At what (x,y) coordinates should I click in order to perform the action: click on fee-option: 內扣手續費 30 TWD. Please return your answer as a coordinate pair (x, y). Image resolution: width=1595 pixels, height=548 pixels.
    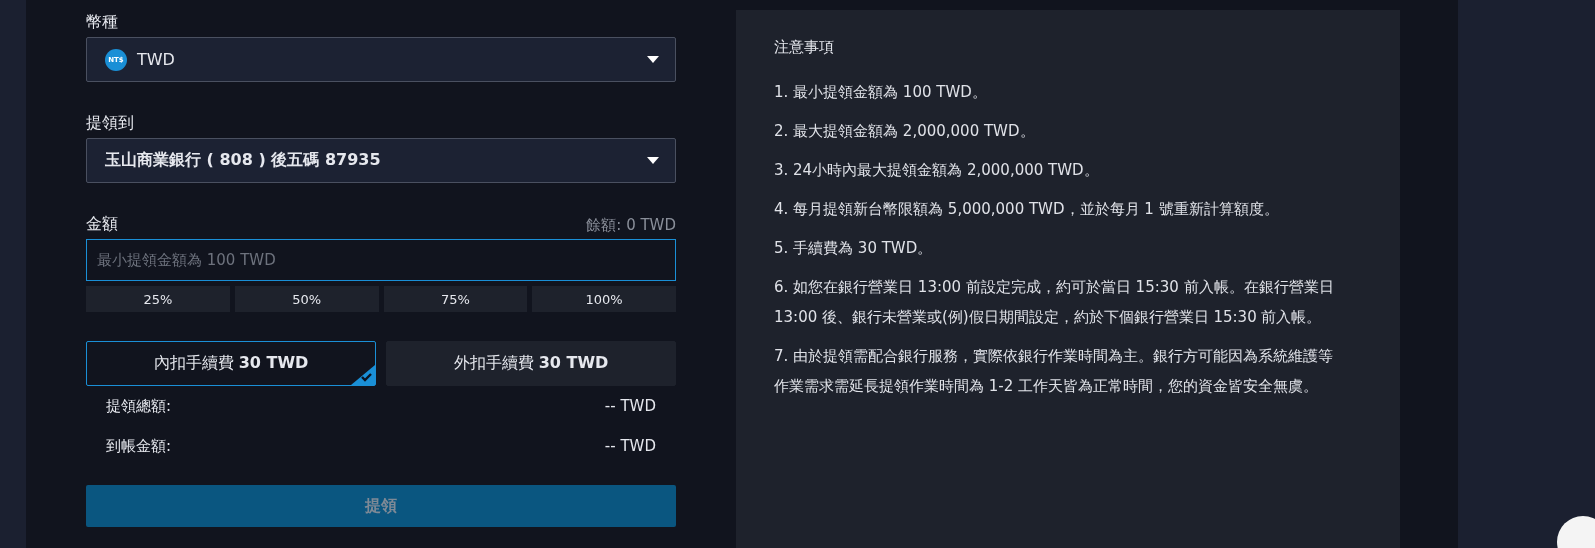
    Looking at the image, I should click on (231, 363).